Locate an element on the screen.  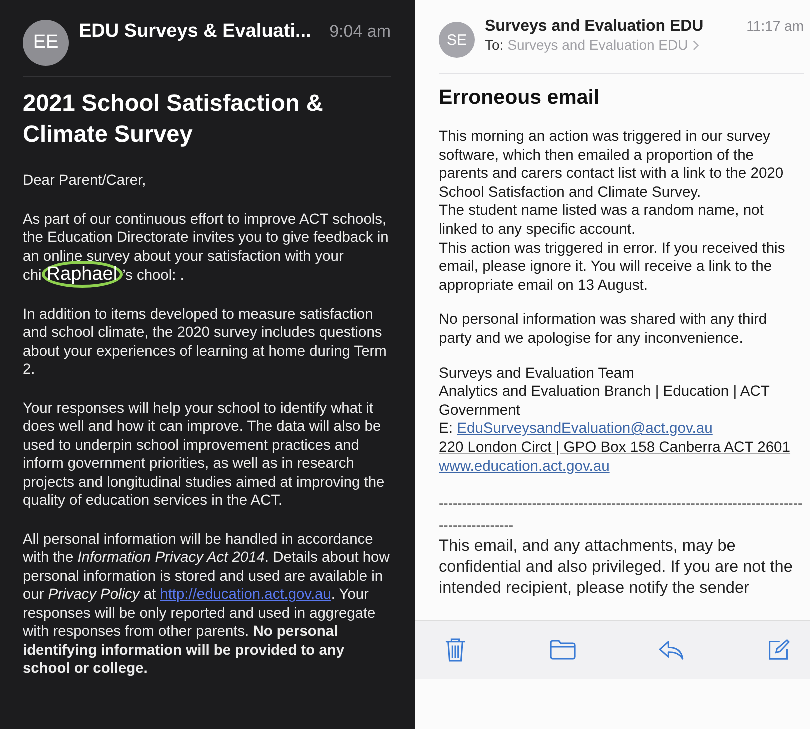
email-link: www.education.act.gov.au is located at coordinates (524, 466).